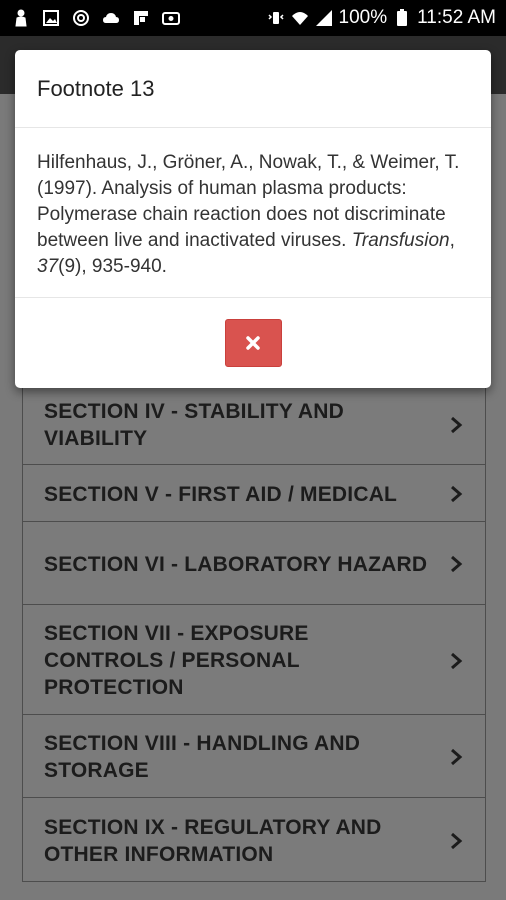 This screenshot has height=900, width=506. I want to click on citation-volume: 37, so click(48, 266).